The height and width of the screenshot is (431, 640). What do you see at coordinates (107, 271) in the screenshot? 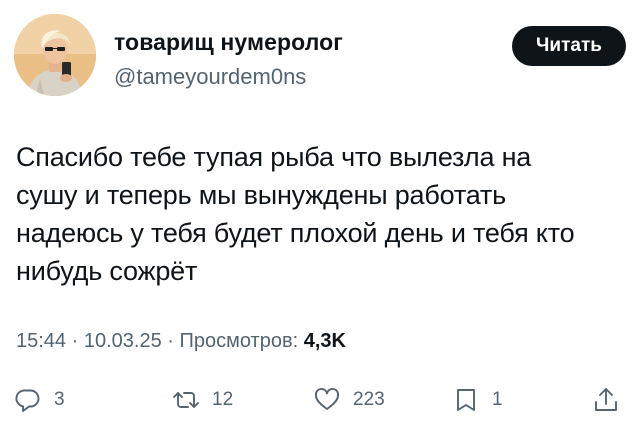
I see `tweet-line: нибудь сожрёт` at bounding box center [107, 271].